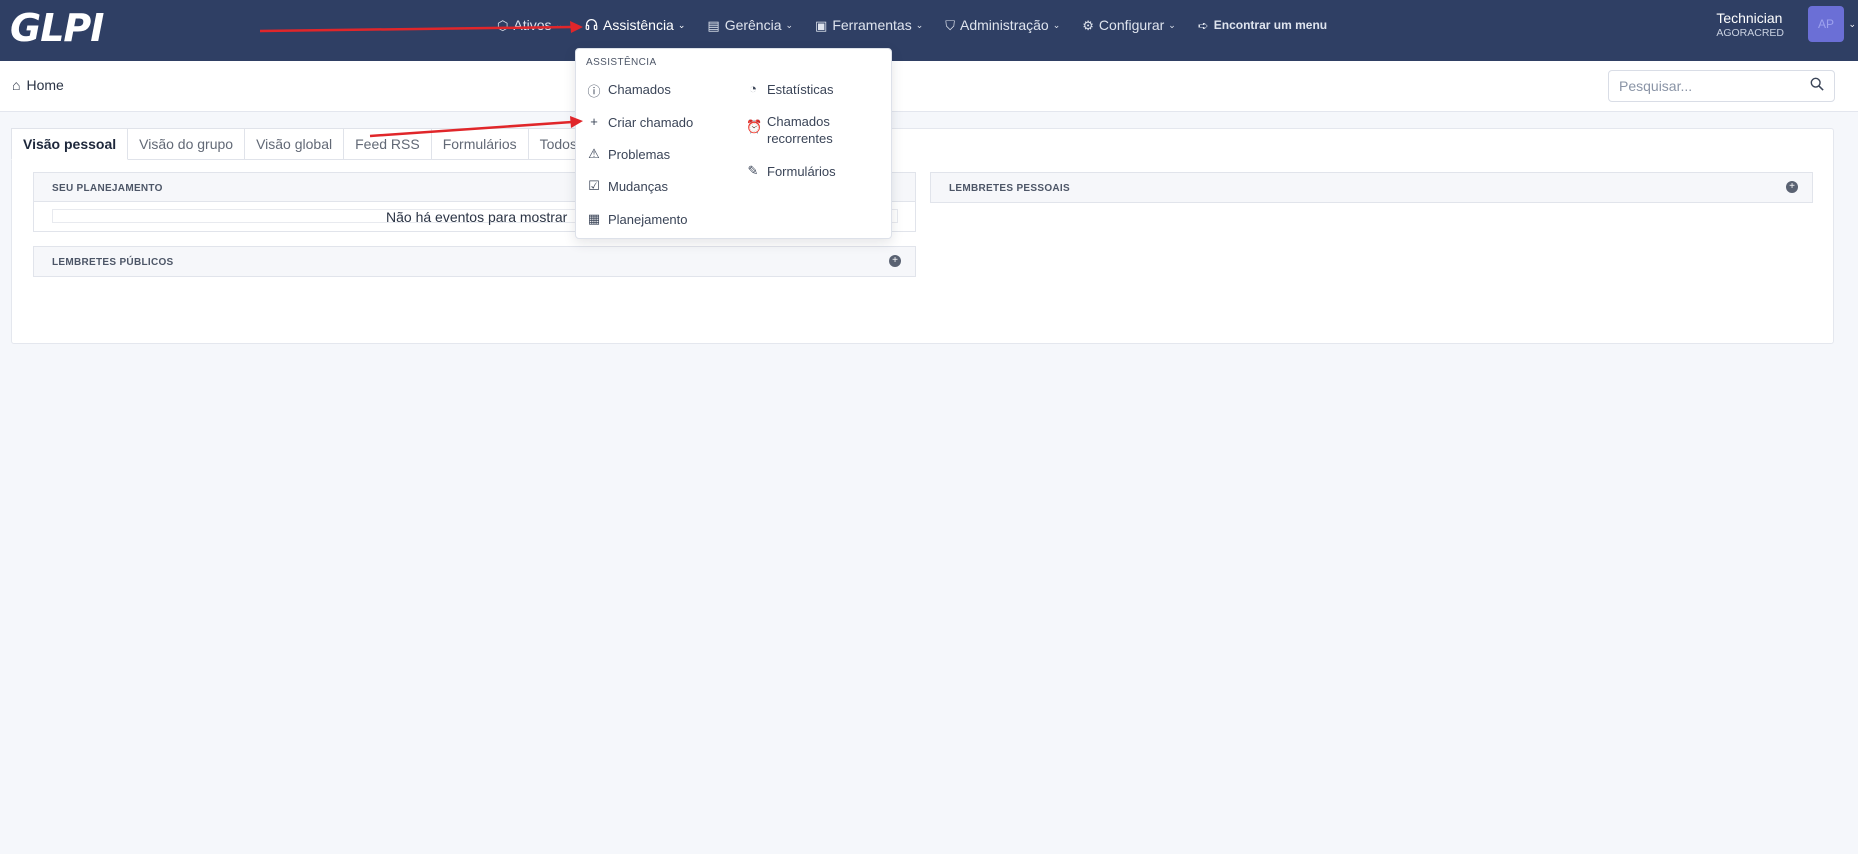 Image resolution: width=1858 pixels, height=854 pixels. Describe the element at coordinates (107, 188) in the screenshot. I see `planning-panel-title: SEU PLANEJAMENTO` at that location.